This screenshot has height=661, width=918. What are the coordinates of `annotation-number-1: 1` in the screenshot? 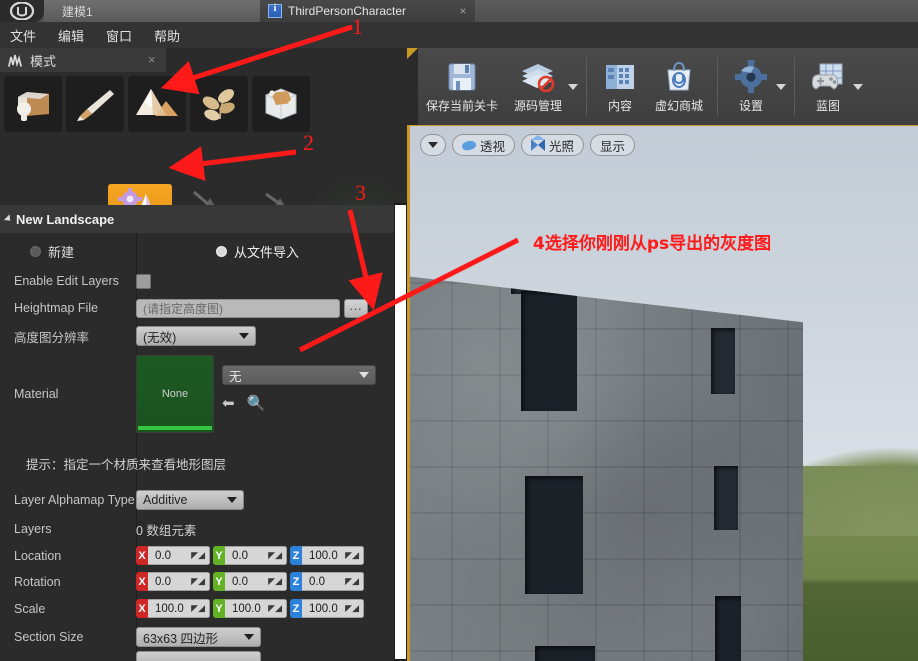 It's located at (357, 26).